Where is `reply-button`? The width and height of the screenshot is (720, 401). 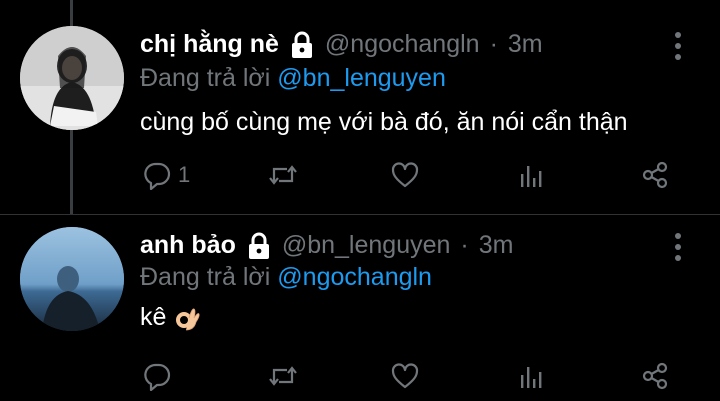
reply-button is located at coordinates (160, 376).